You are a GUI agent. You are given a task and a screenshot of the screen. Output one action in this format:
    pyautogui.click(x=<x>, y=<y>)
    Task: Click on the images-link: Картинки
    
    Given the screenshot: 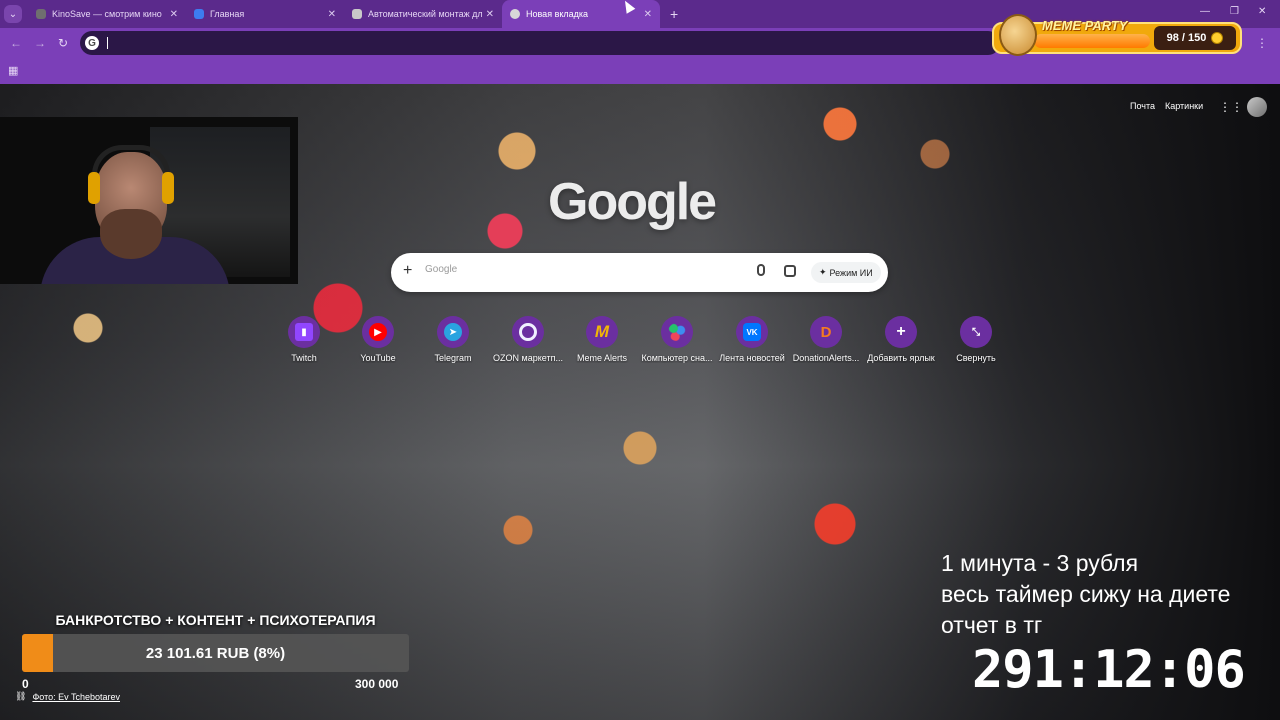 What is the action you would take?
    pyautogui.click(x=1184, y=106)
    